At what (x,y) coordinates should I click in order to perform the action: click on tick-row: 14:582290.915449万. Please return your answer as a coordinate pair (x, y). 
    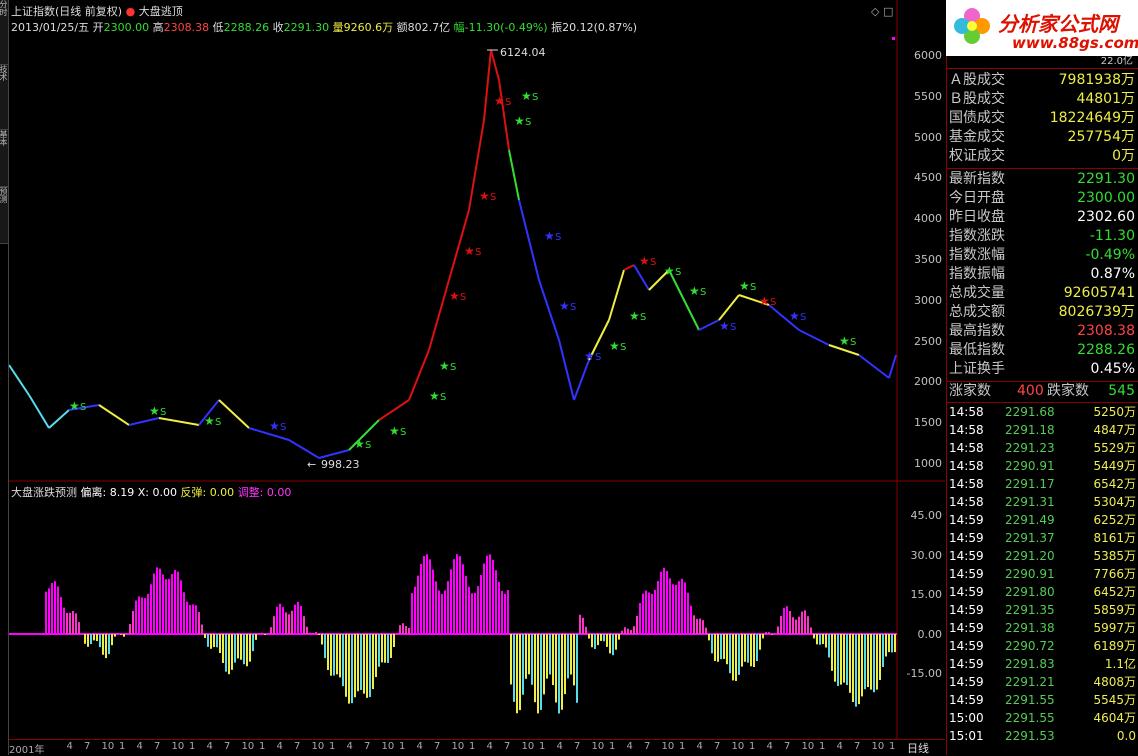
    Looking at the image, I should click on (1043, 466).